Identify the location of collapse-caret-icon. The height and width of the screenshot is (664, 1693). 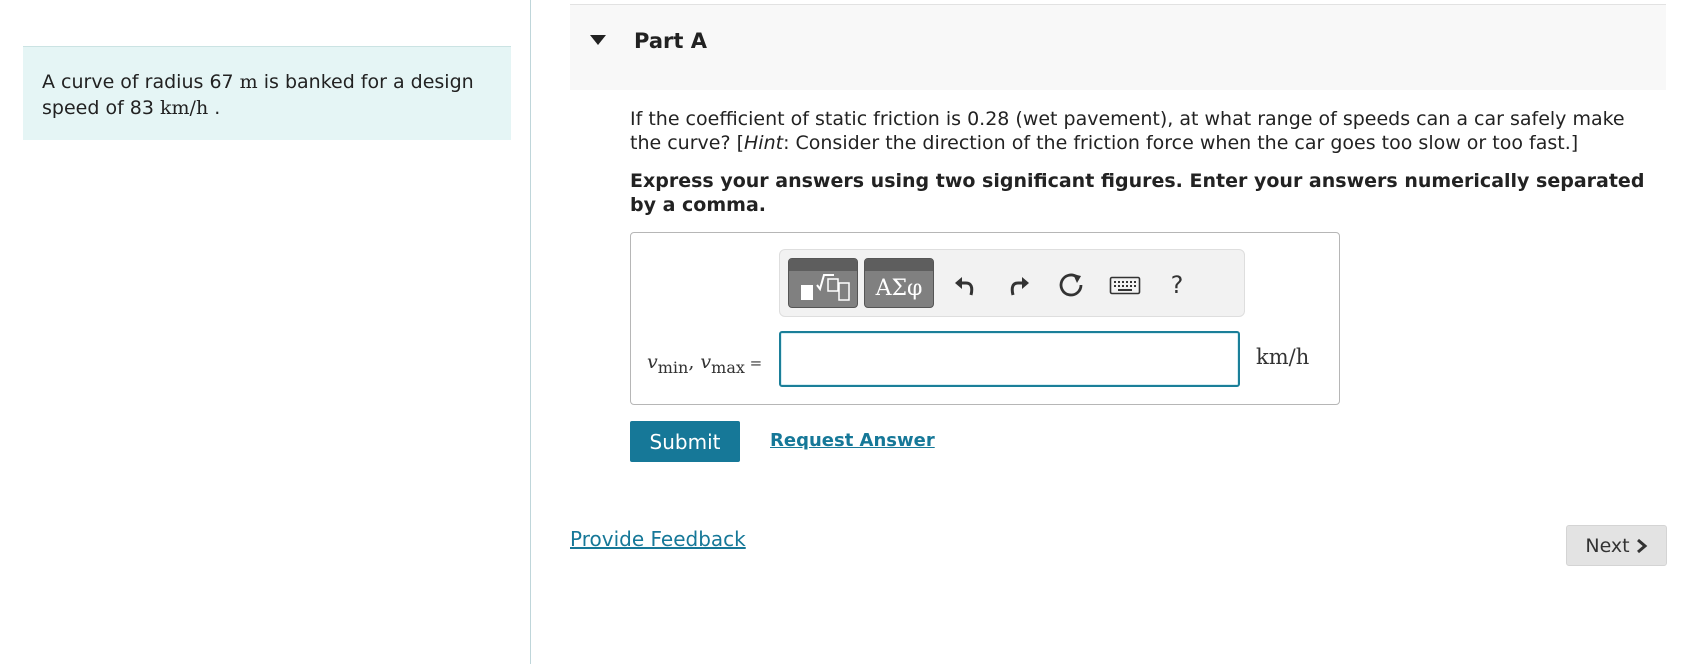
(598, 40).